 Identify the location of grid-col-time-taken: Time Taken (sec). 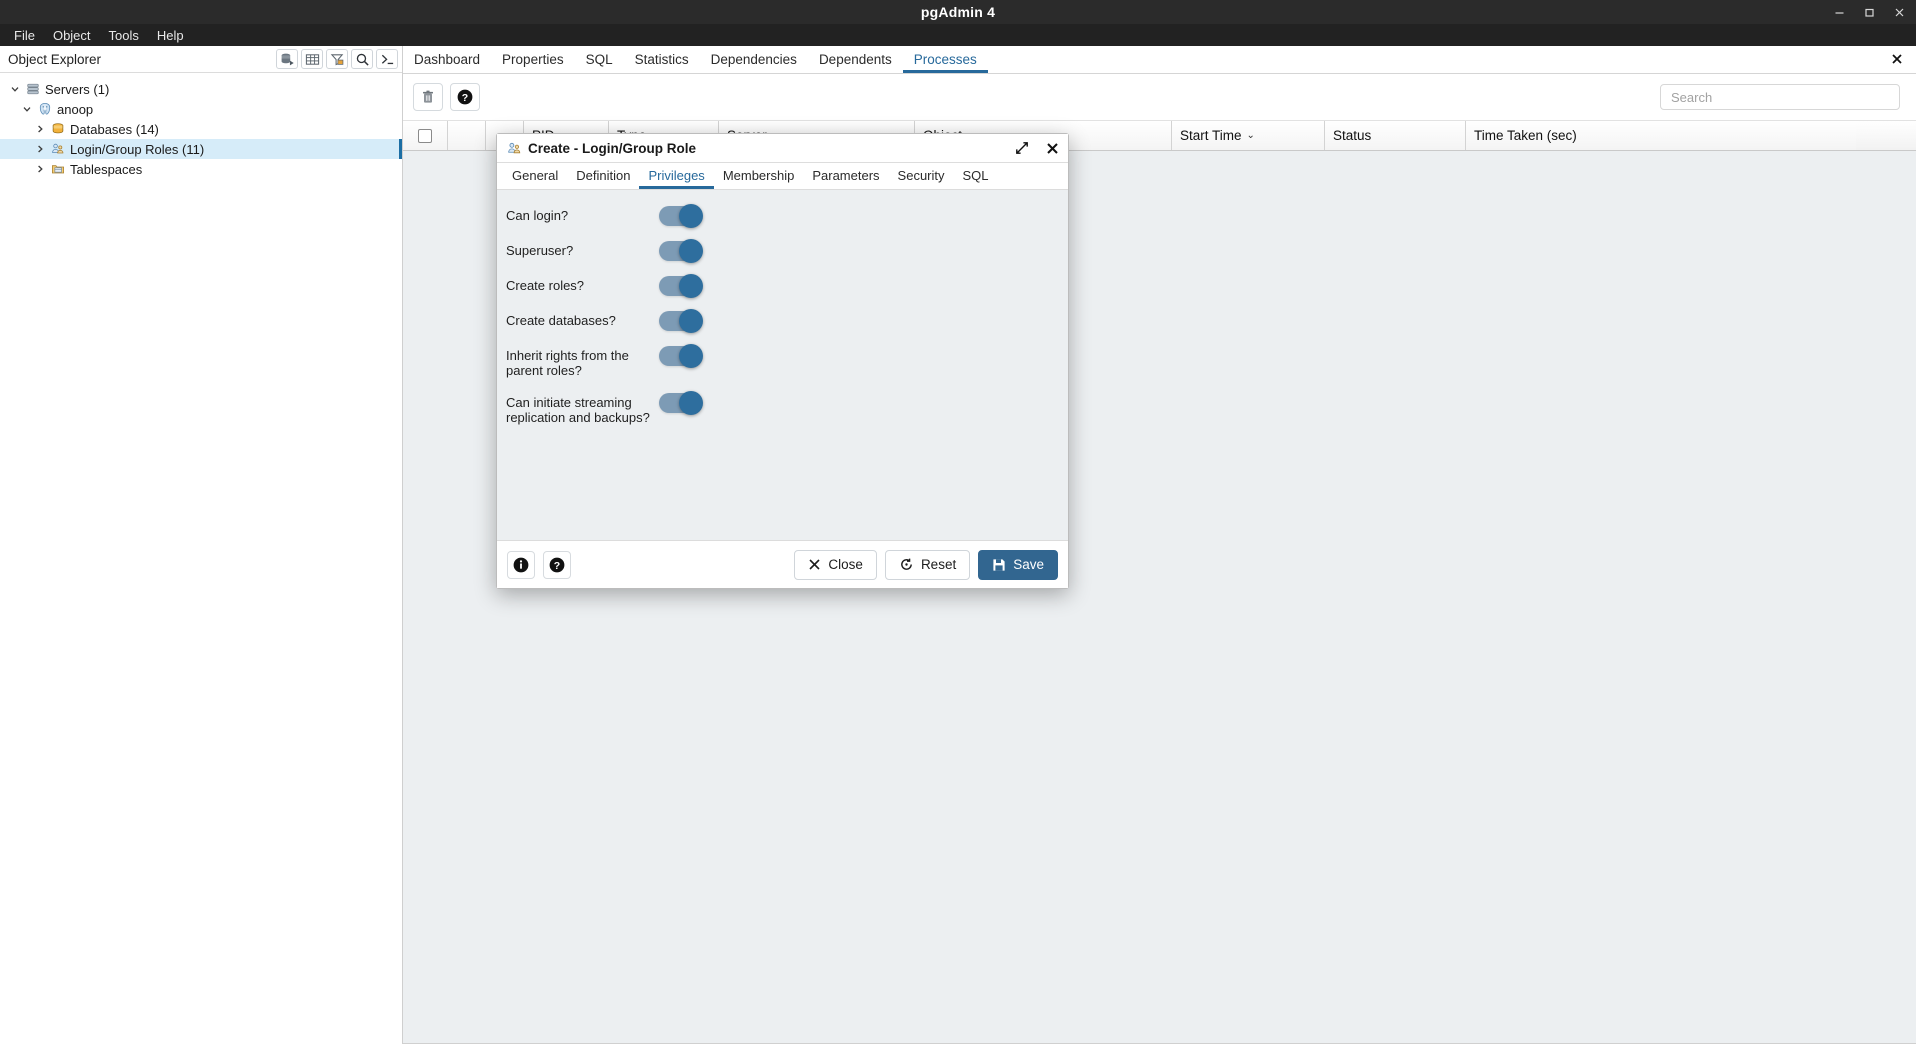
(1661, 135).